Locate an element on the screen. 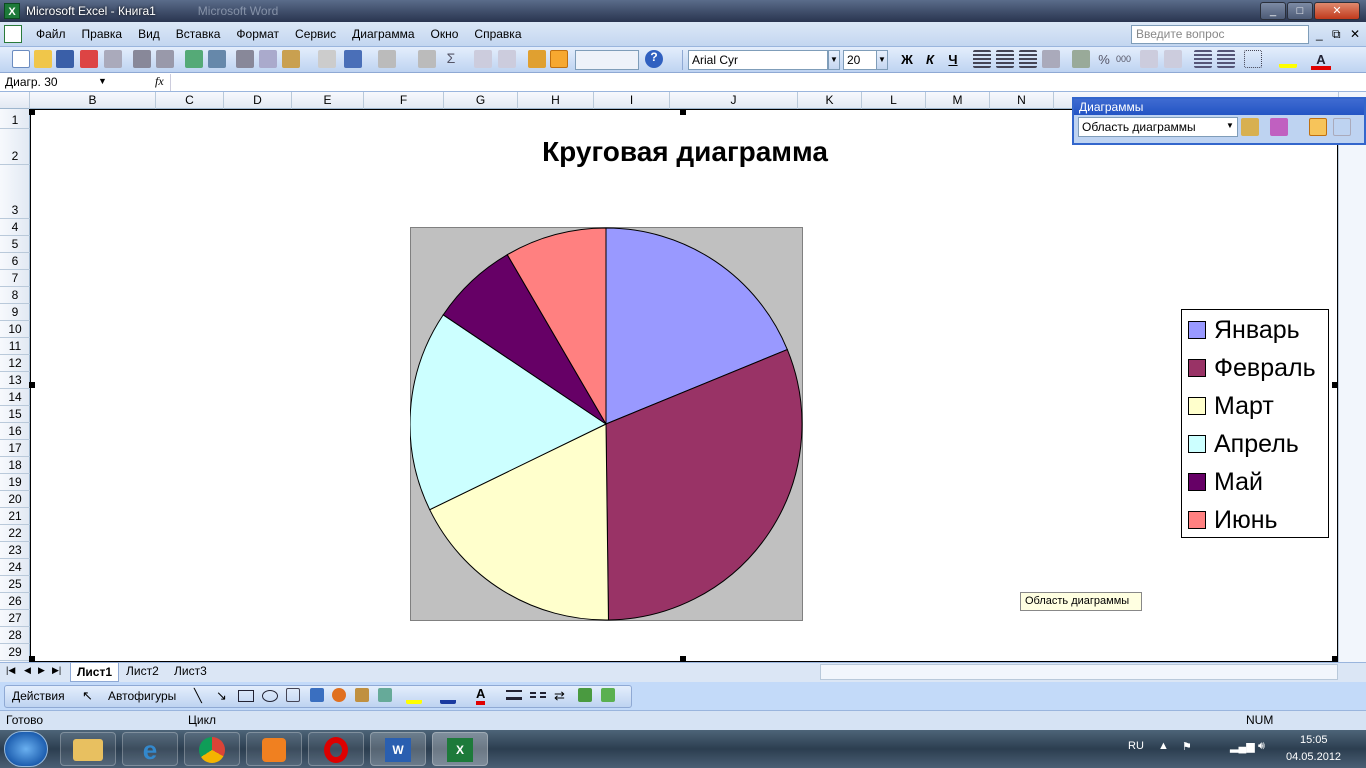  font-size-box: 20 is located at coordinates (860, 60).